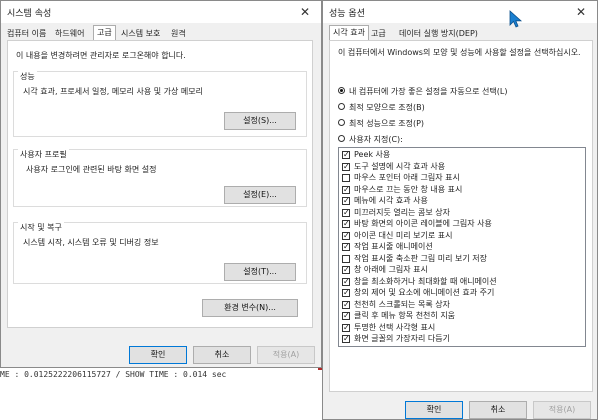  I want to click on visual-effect-option-label: 투명한 선택 사각형 표시, so click(395, 327).